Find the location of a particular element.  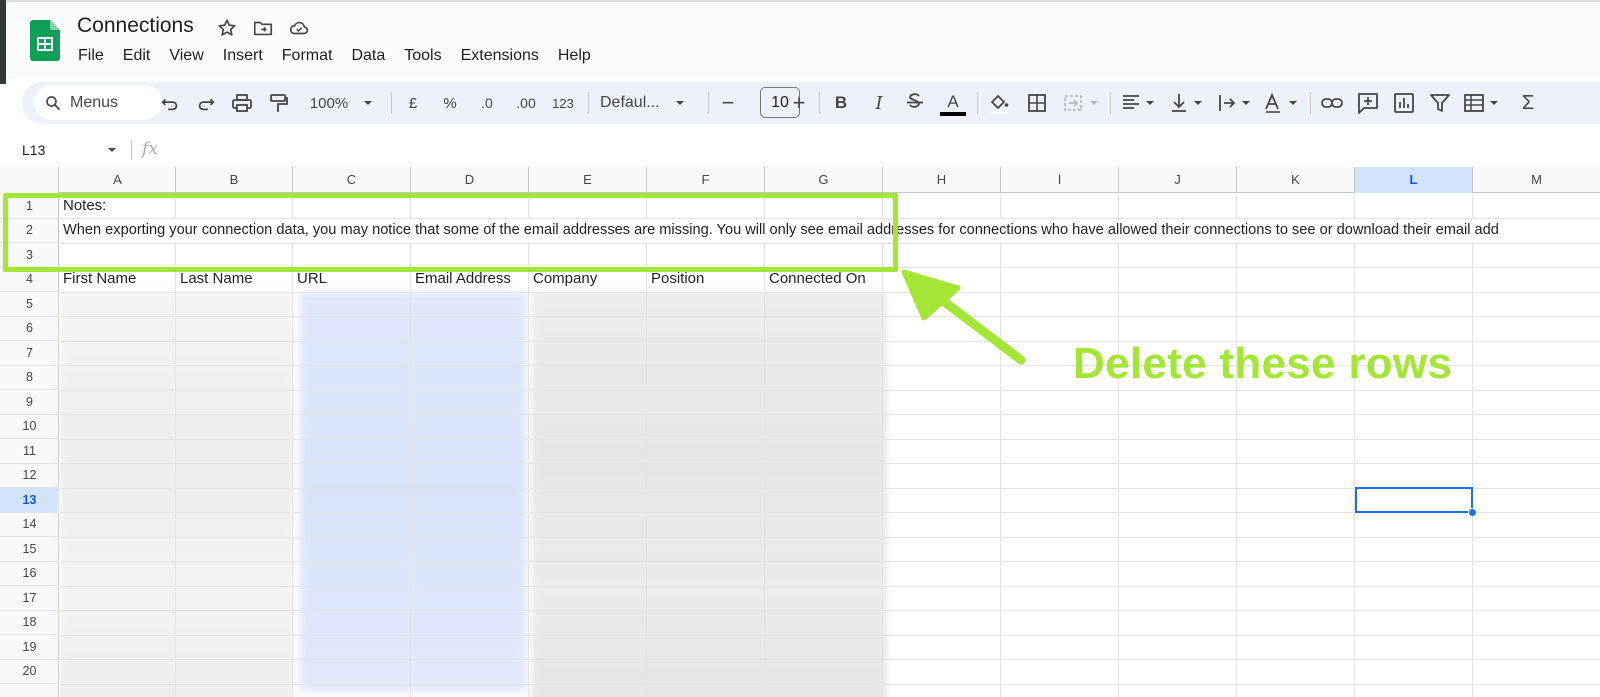

row-header: 15 is located at coordinates (29, 549).